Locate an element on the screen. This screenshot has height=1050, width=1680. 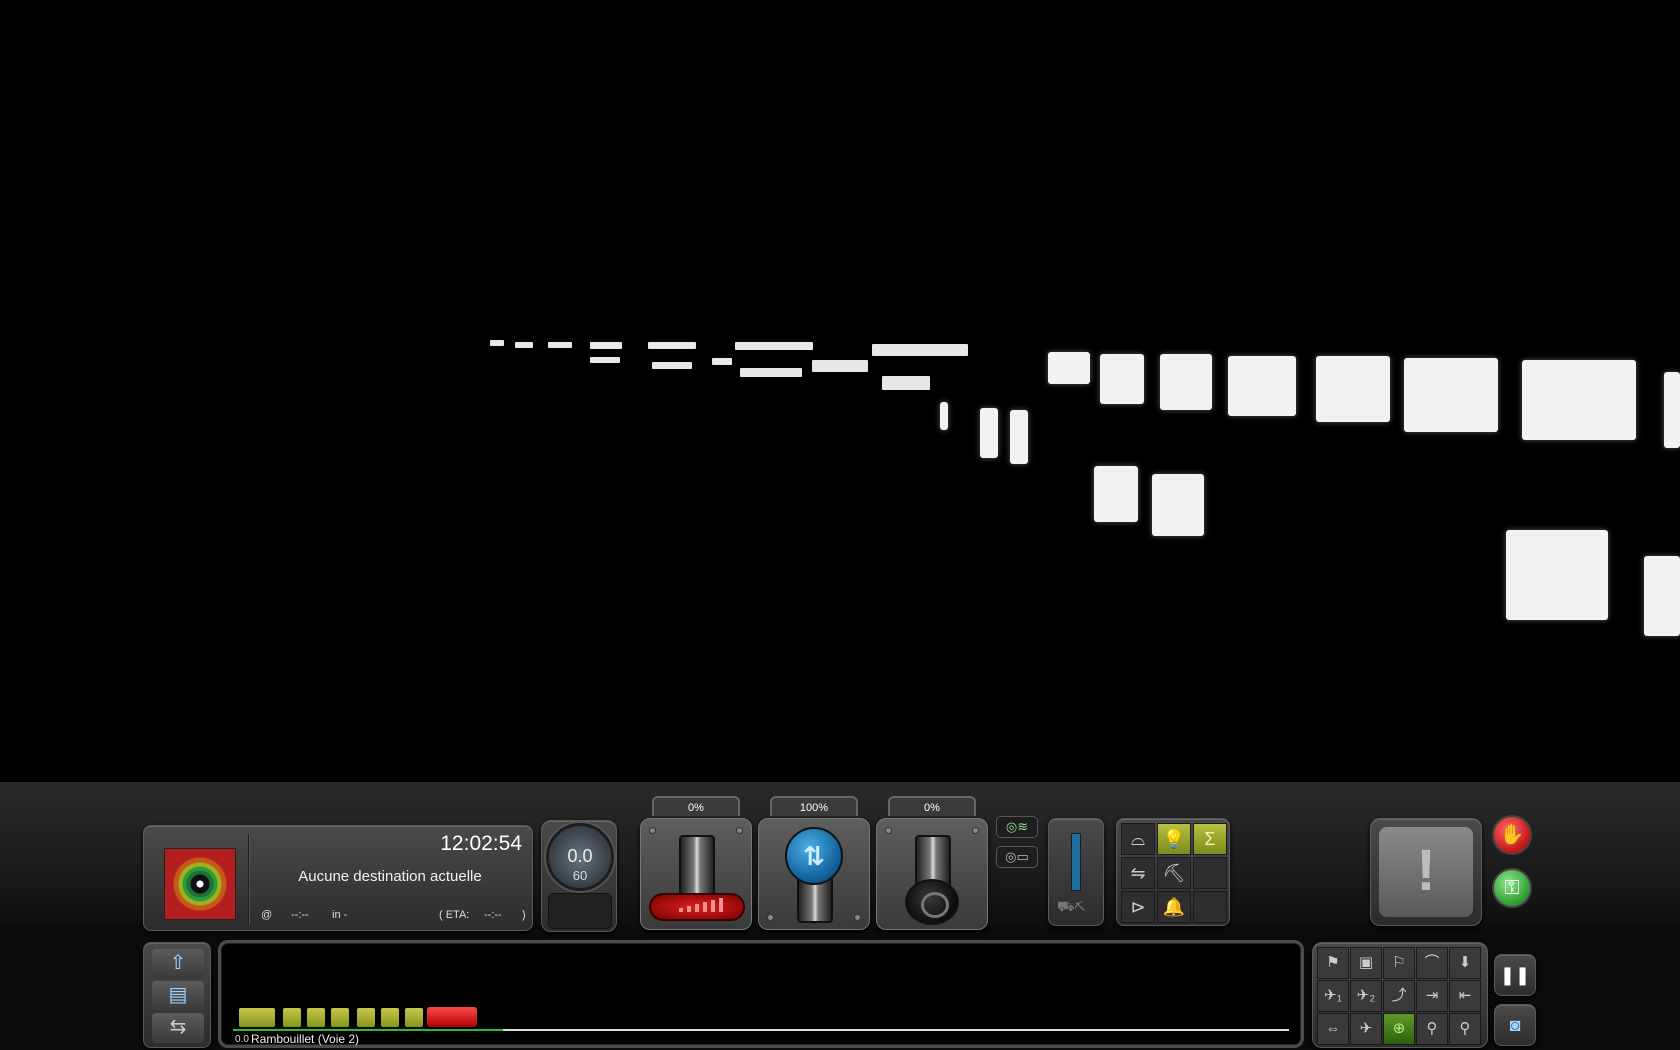
save-icon: ▤ is located at coordinates (178, 996).